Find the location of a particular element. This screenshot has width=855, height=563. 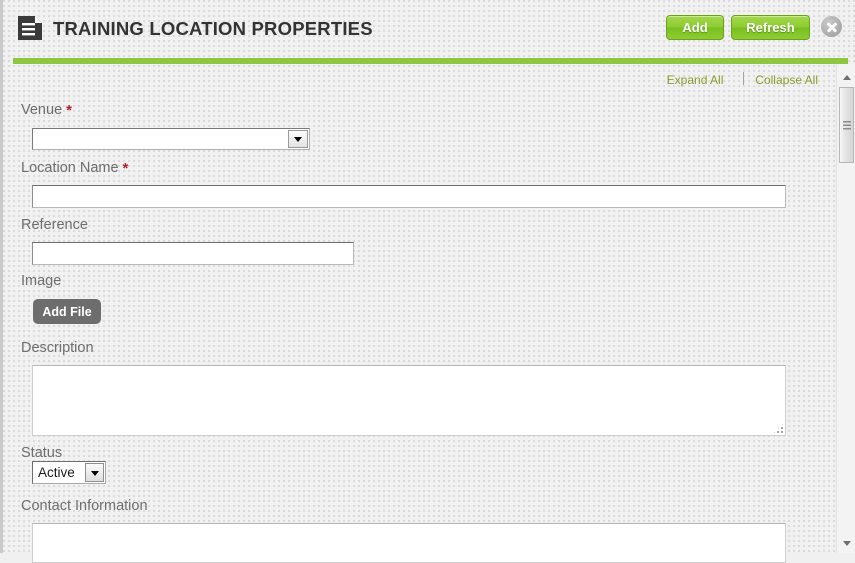

location-name-label: Location Name * is located at coordinates (75, 168).